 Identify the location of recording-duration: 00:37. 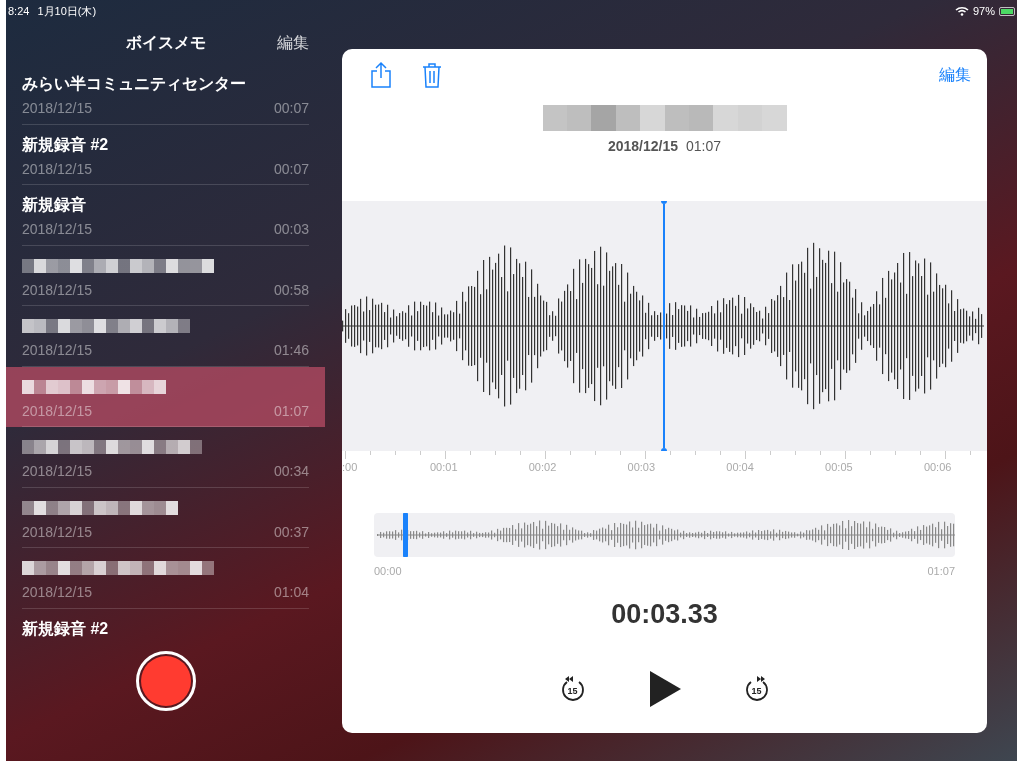
(291, 532).